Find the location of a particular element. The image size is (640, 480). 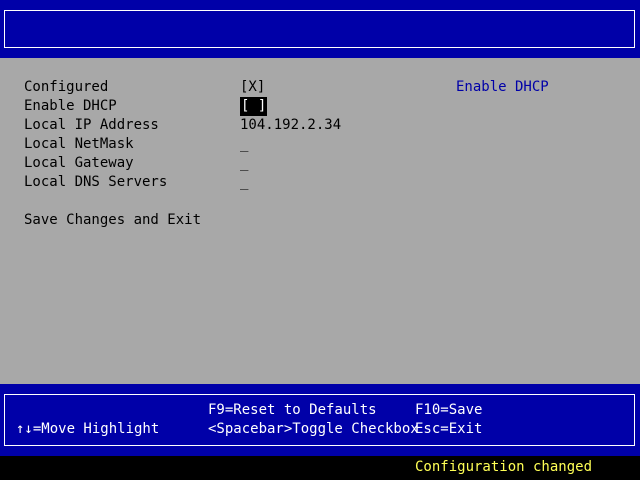

setting-label-enable-dhcp: Enable DHCP is located at coordinates (70, 106).